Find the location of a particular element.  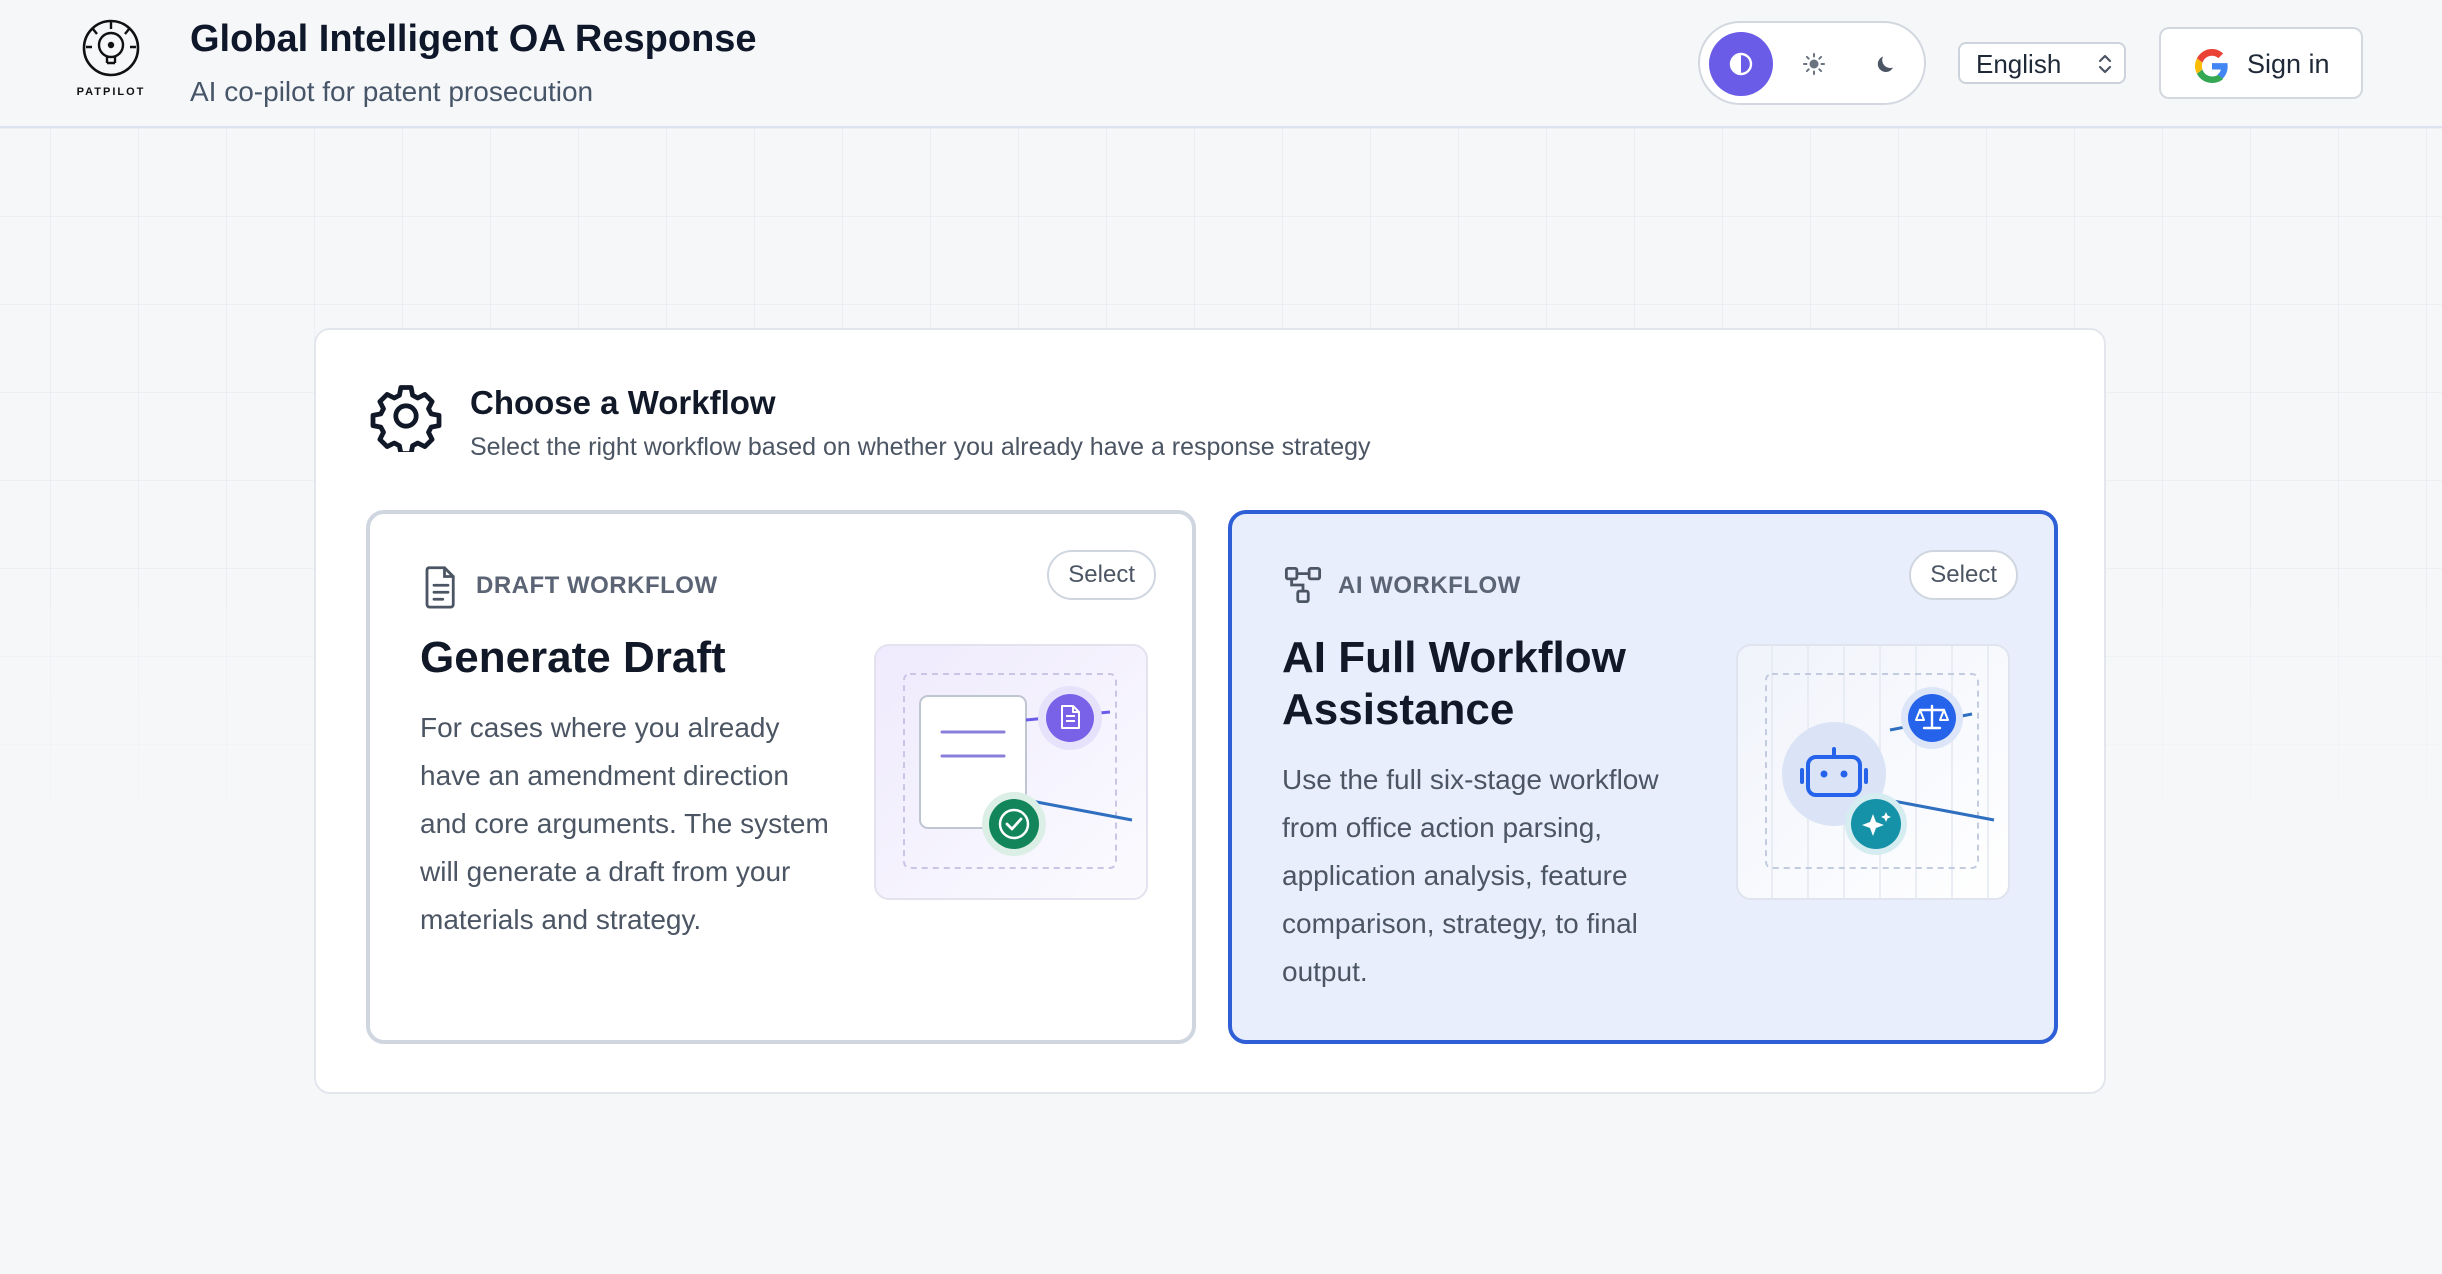

moon-icon is located at coordinates (1885, 64).